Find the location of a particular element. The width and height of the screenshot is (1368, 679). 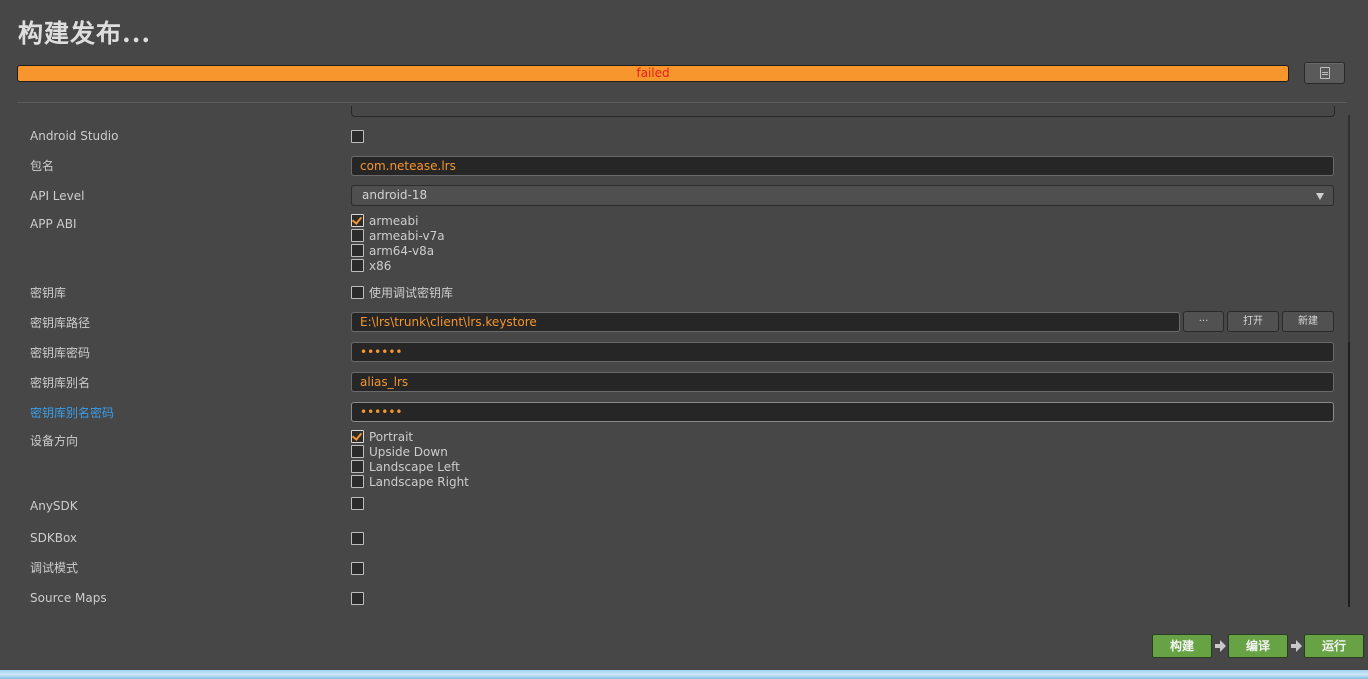

abi-armeabi-checkbox is located at coordinates (357, 220).